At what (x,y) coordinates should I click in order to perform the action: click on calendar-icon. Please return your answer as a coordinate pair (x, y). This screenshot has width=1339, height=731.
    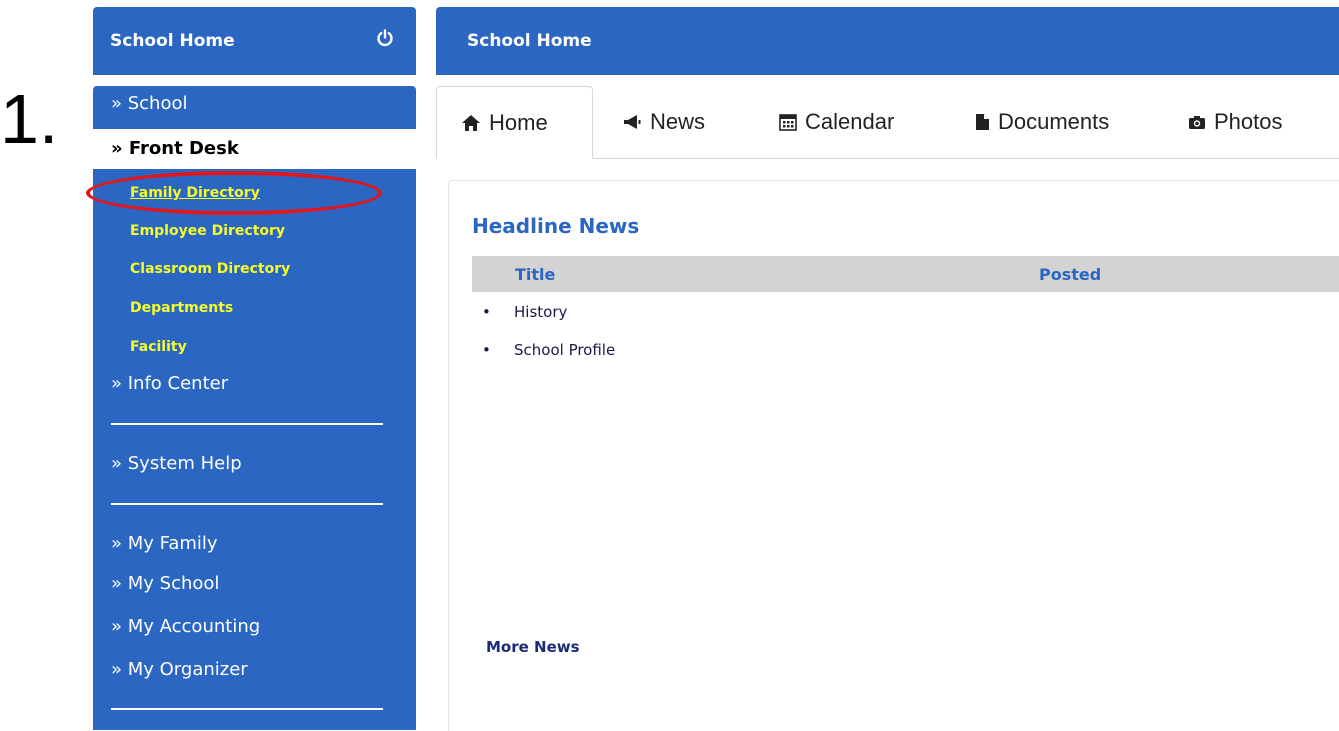
    Looking at the image, I should click on (788, 122).